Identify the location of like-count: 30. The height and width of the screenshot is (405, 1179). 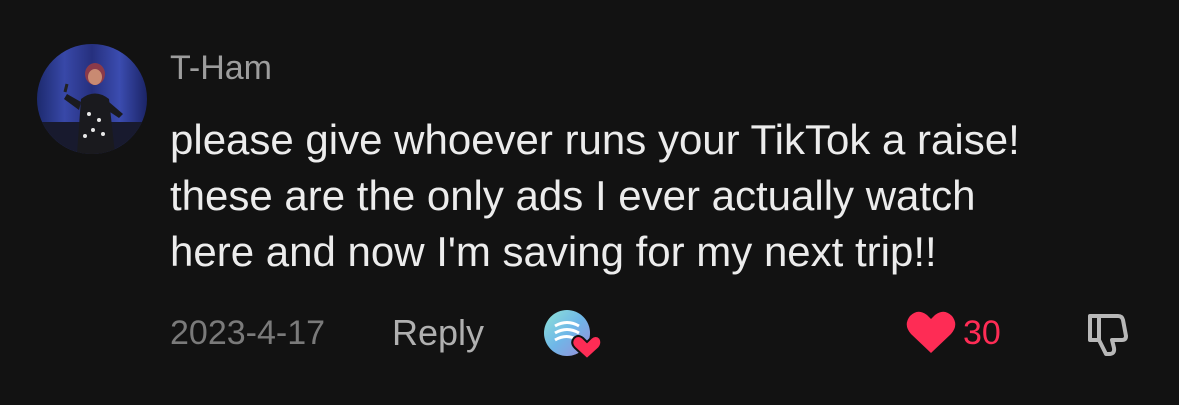
(982, 333).